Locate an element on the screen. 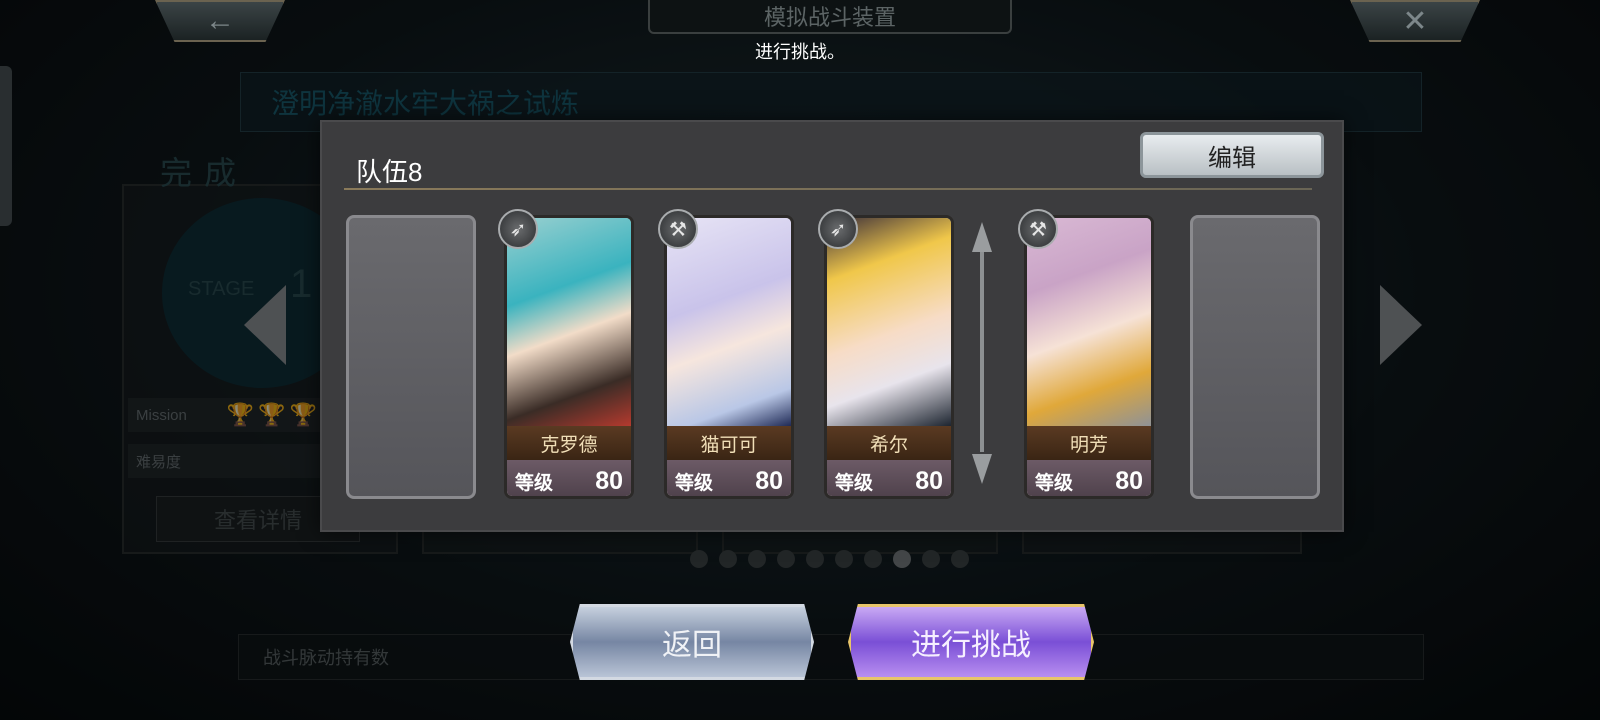  team-member-card: 明芳 等级 80 ⚒ is located at coordinates (1086, 354).